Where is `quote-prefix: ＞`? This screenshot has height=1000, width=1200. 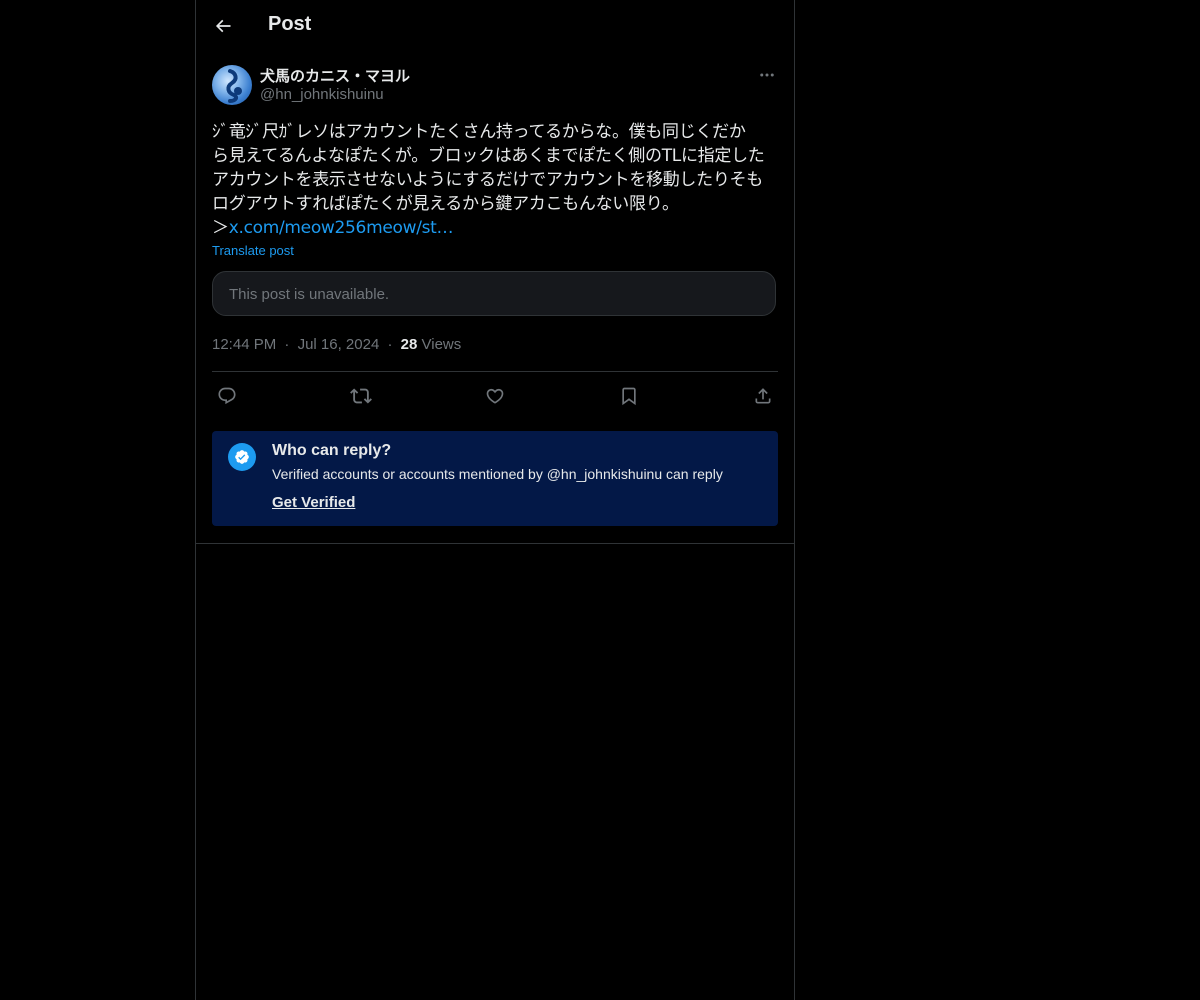
quote-prefix: ＞ is located at coordinates (220, 228).